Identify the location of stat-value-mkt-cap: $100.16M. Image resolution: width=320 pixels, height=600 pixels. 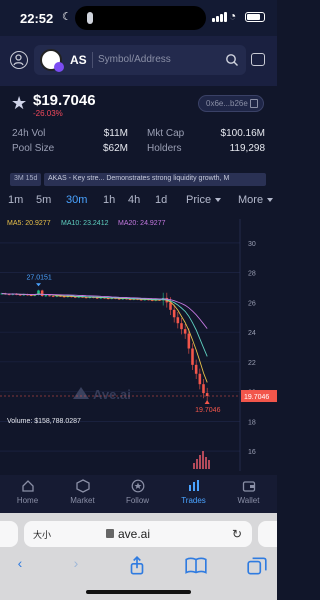
(242, 133).